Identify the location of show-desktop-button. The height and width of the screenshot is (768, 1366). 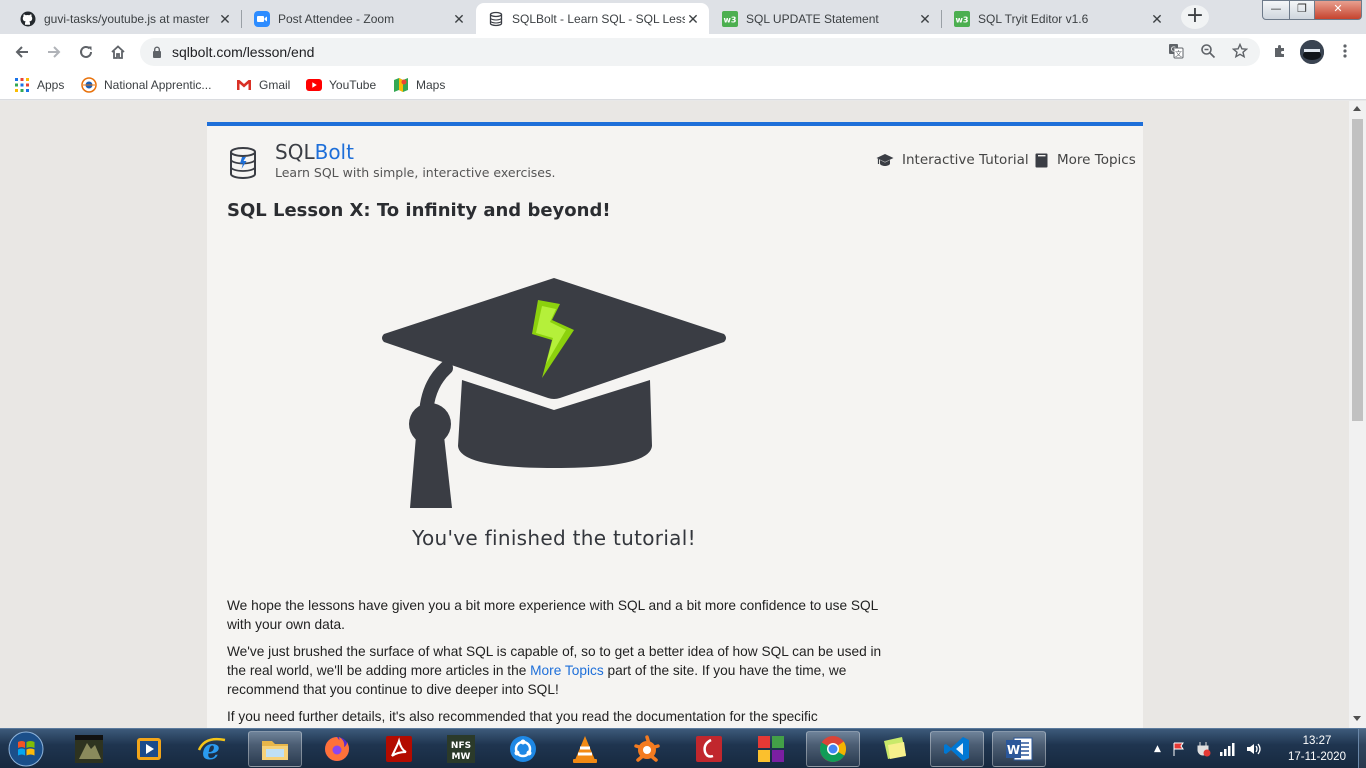
(1362, 748).